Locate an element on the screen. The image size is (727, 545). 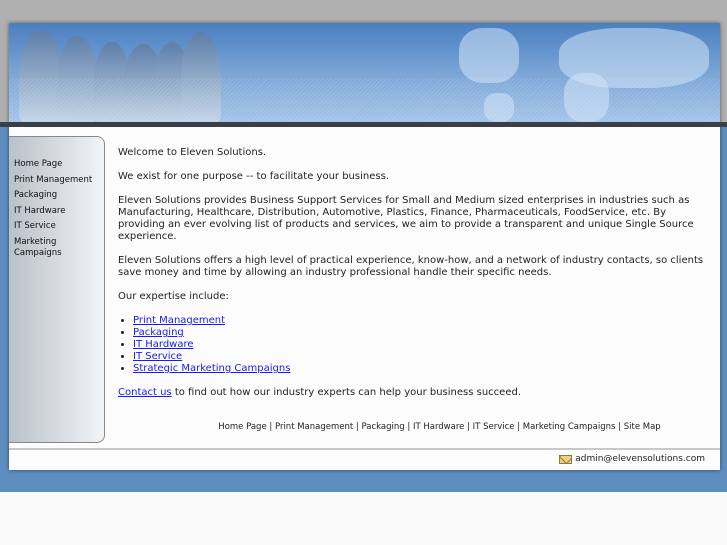
footer-divider is located at coordinates (364, 449).